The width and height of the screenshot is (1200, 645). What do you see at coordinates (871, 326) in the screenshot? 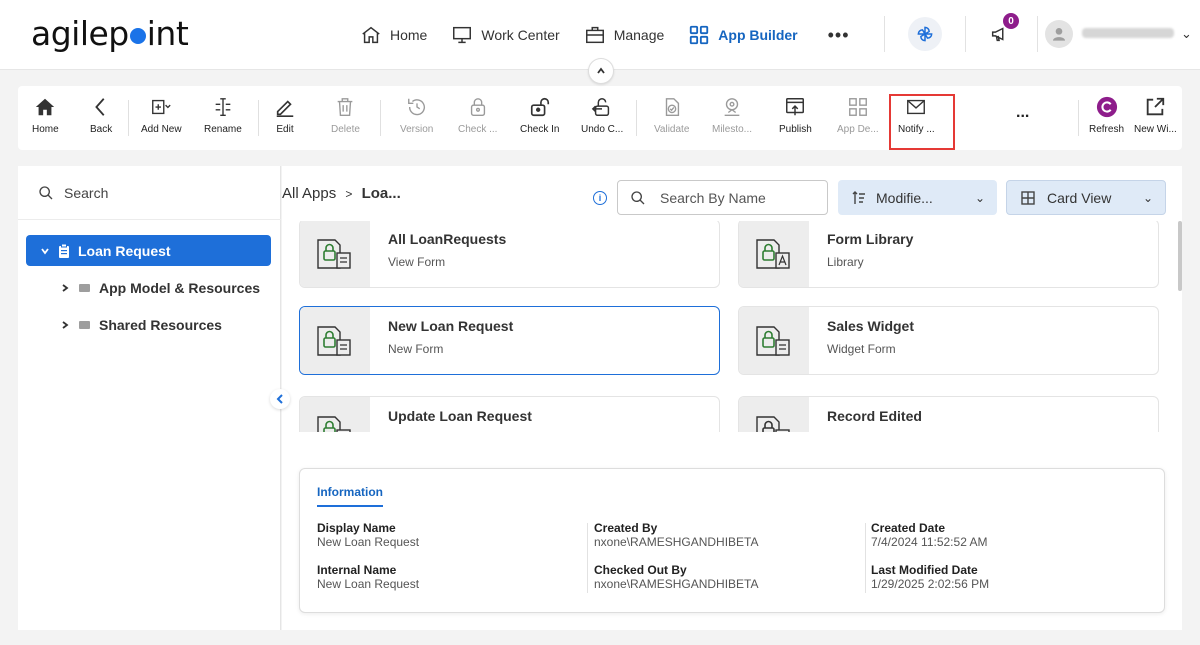
I see `card-title: Sales Widget` at bounding box center [871, 326].